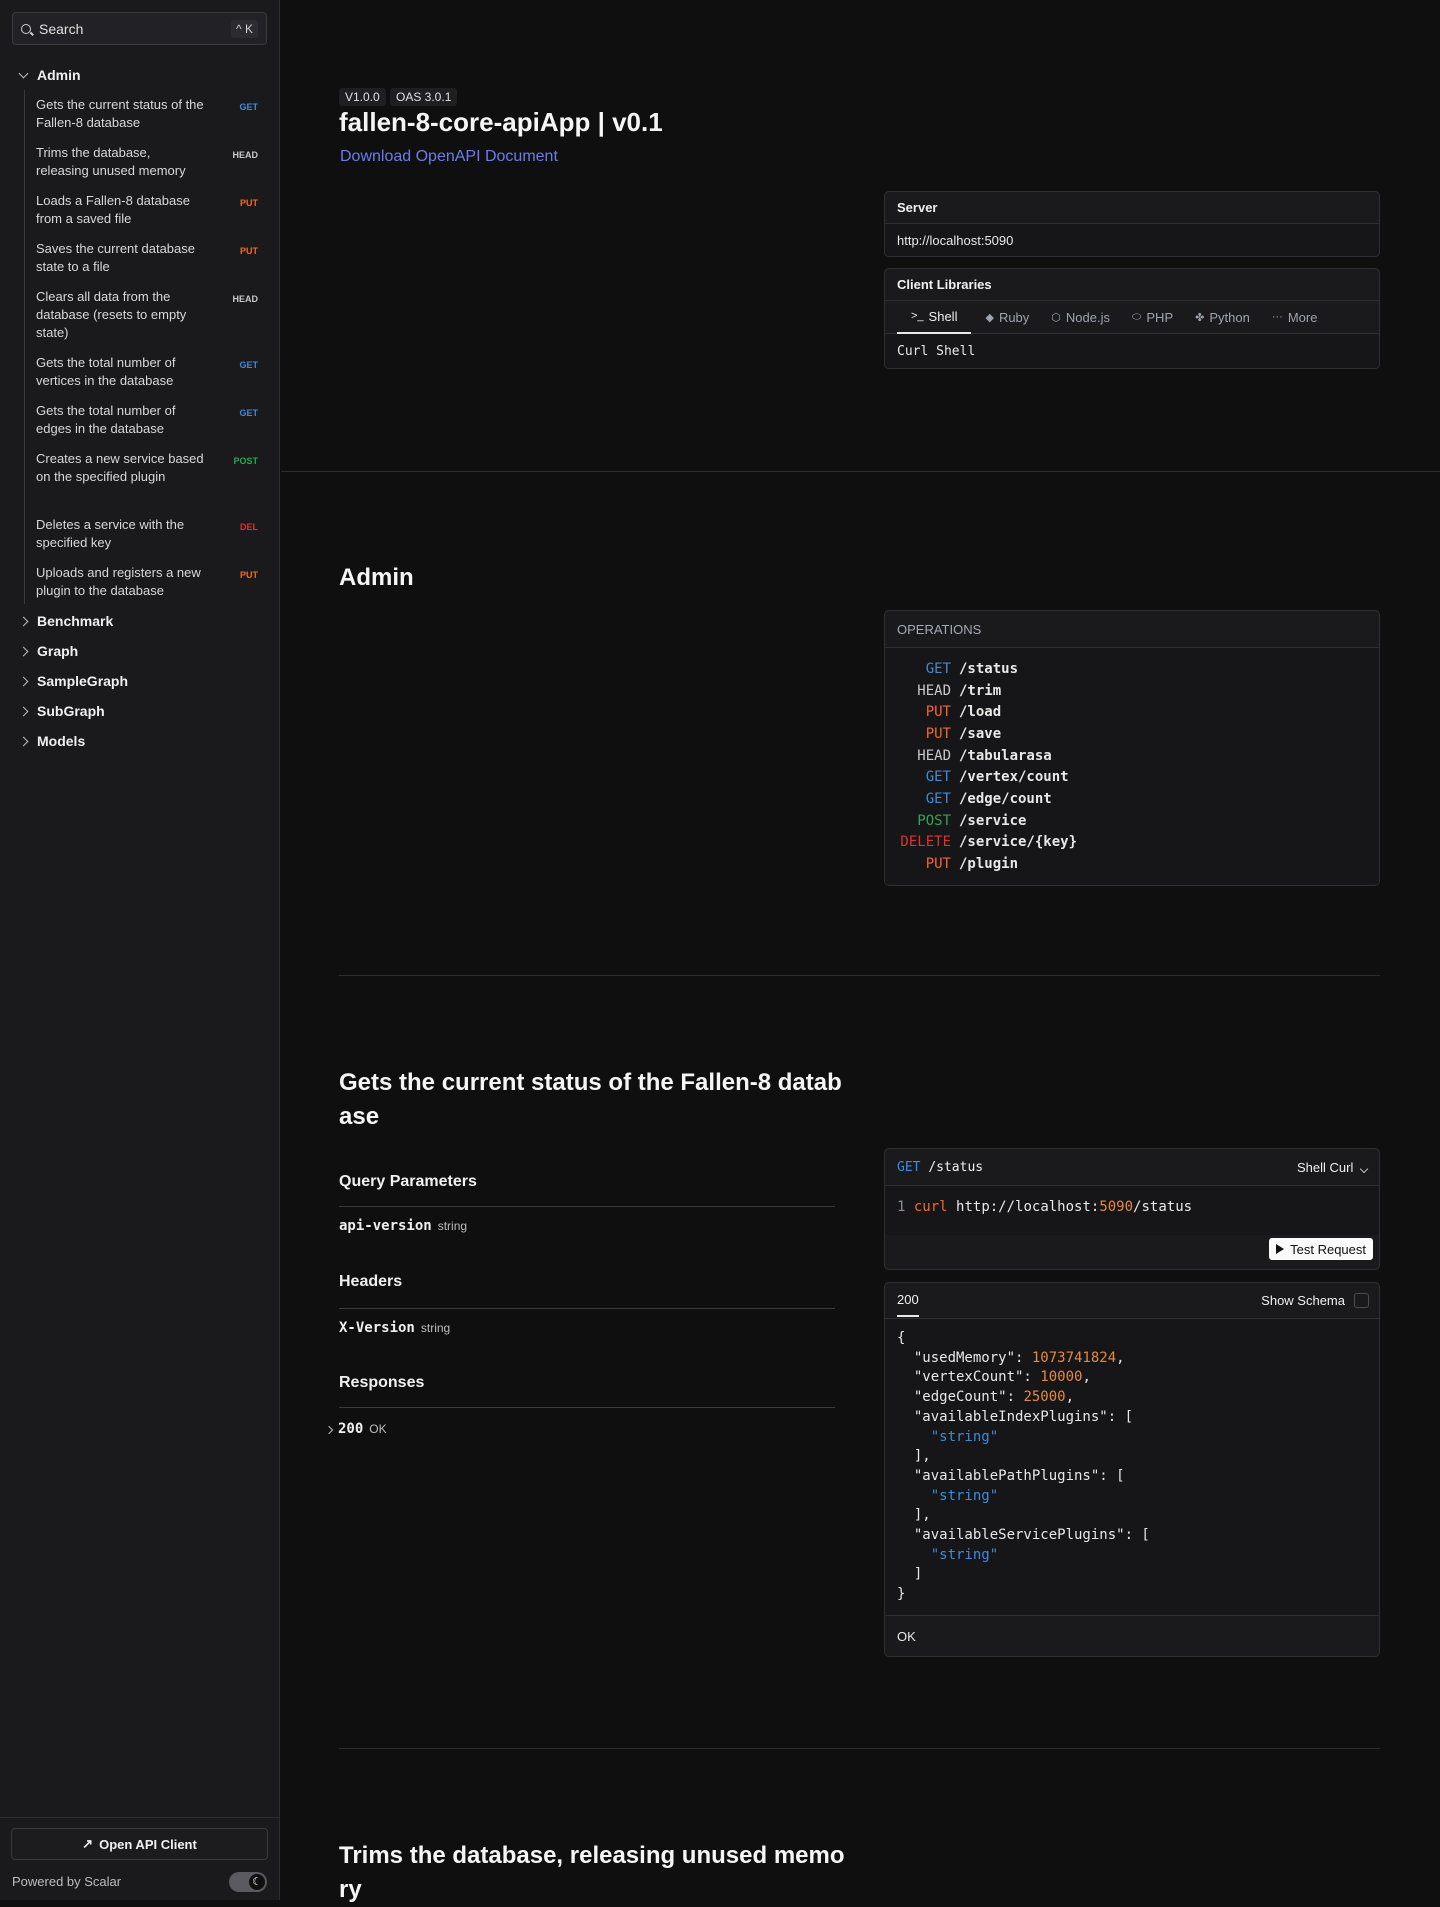 The width and height of the screenshot is (1440, 1907). What do you see at coordinates (140, 711) in the screenshot?
I see `sidebar-group-subgraph: SubGraph` at bounding box center [140, 711].